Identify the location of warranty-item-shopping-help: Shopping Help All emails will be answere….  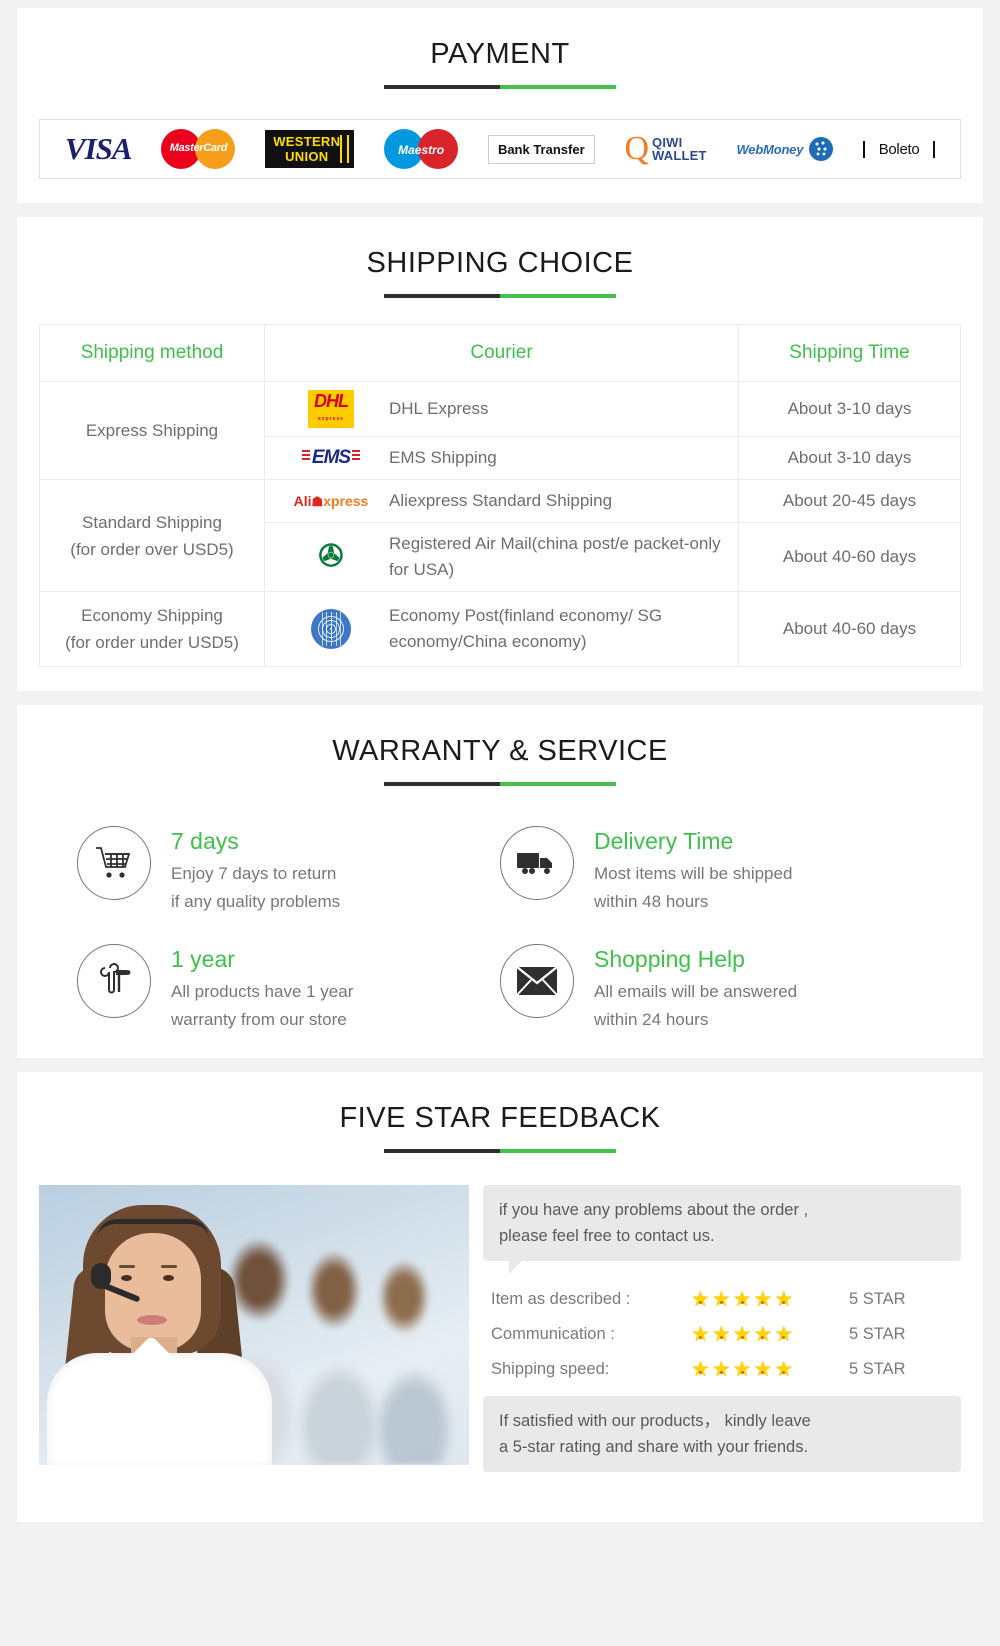
(711, 989).